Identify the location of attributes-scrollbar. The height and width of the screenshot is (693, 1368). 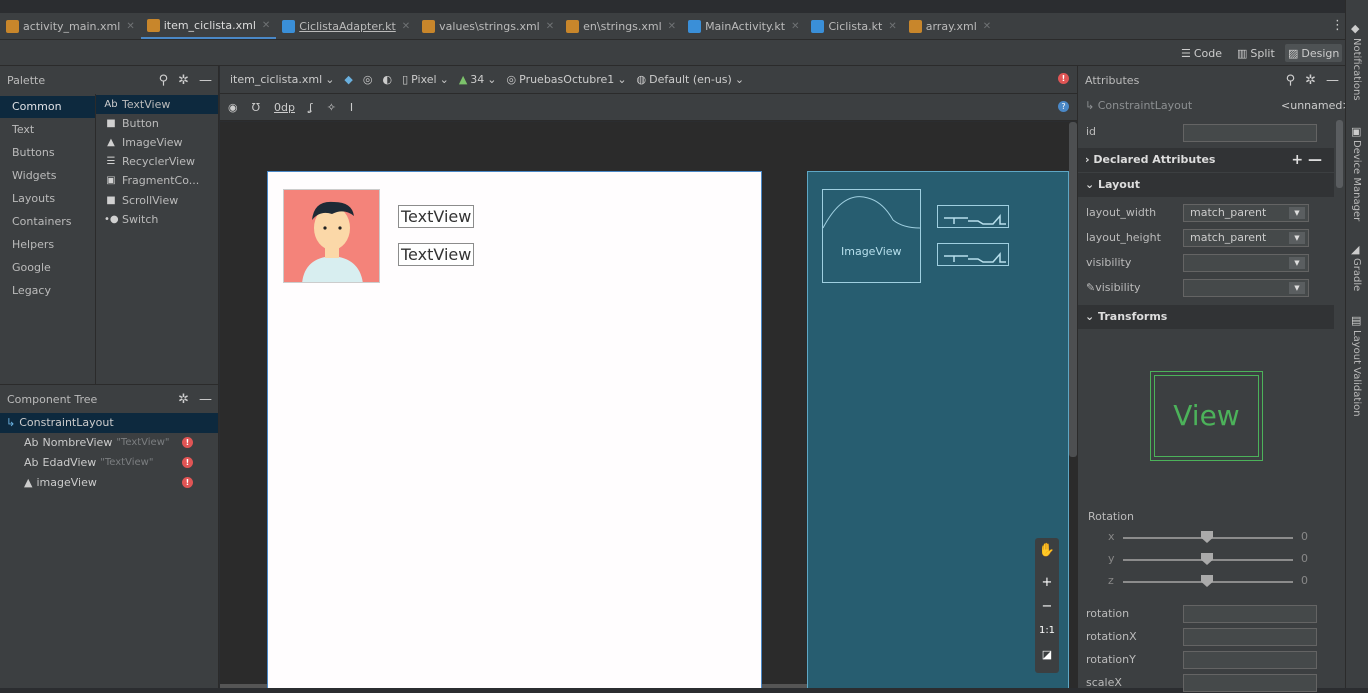
(1339, 154).